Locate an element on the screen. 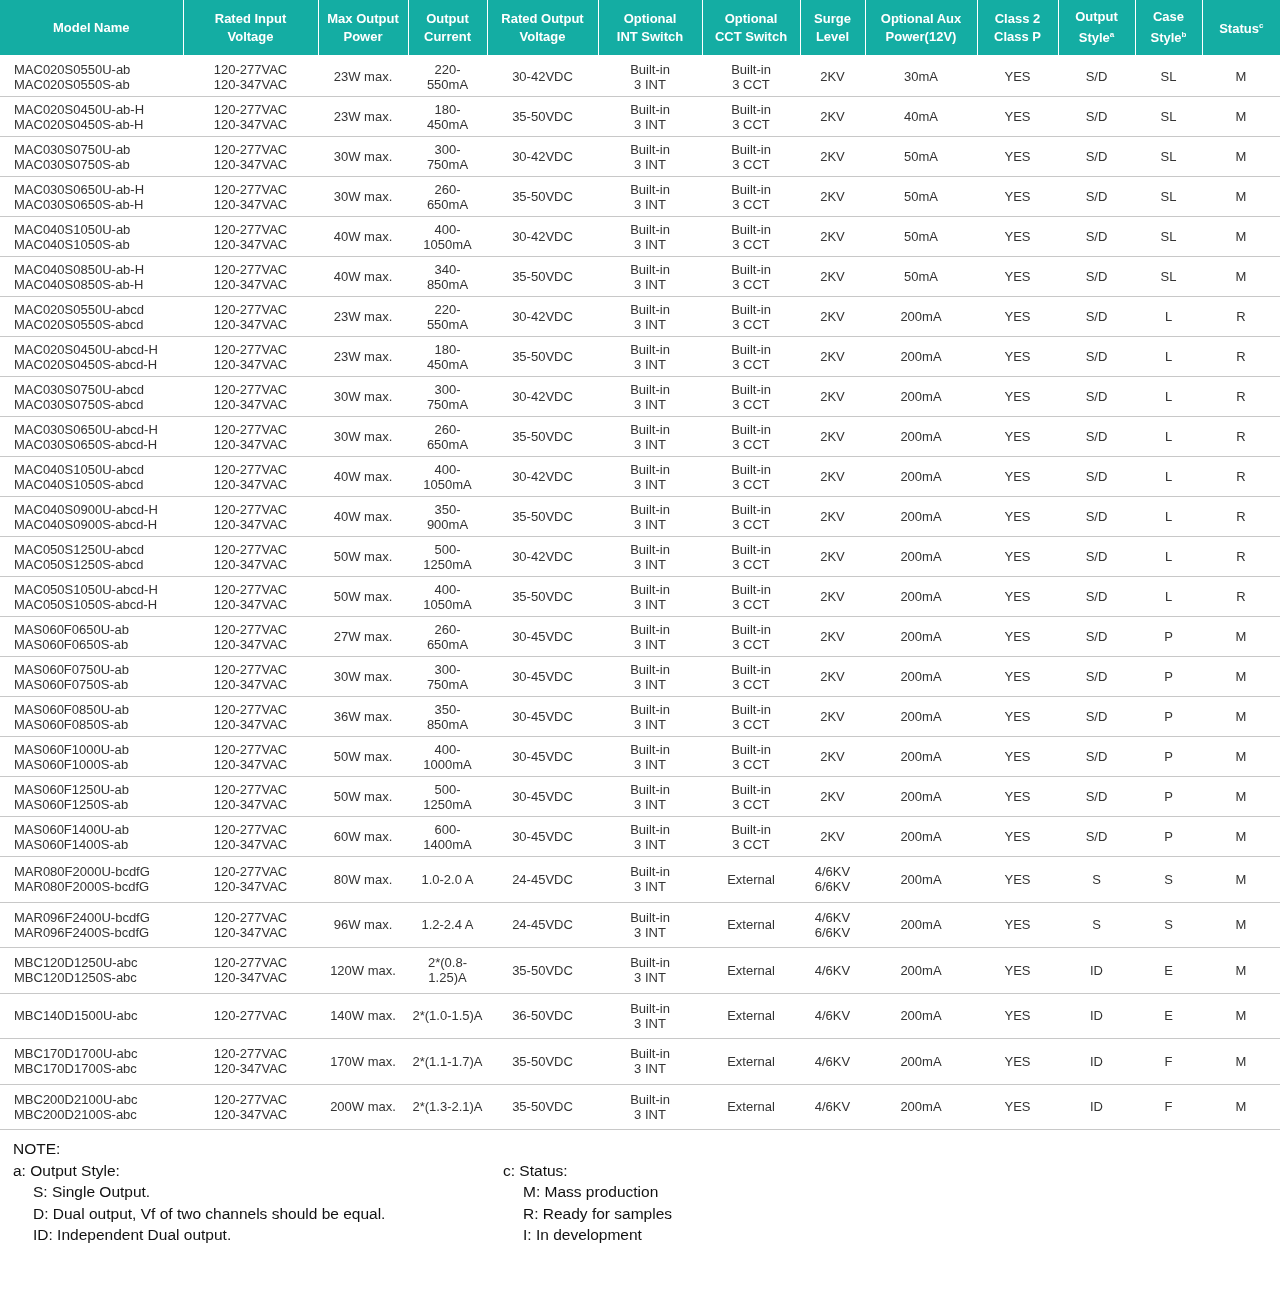 This screenshot has width=1280, height=1303. table-cell: 4/6KV is located at coordinates (832, 1107).